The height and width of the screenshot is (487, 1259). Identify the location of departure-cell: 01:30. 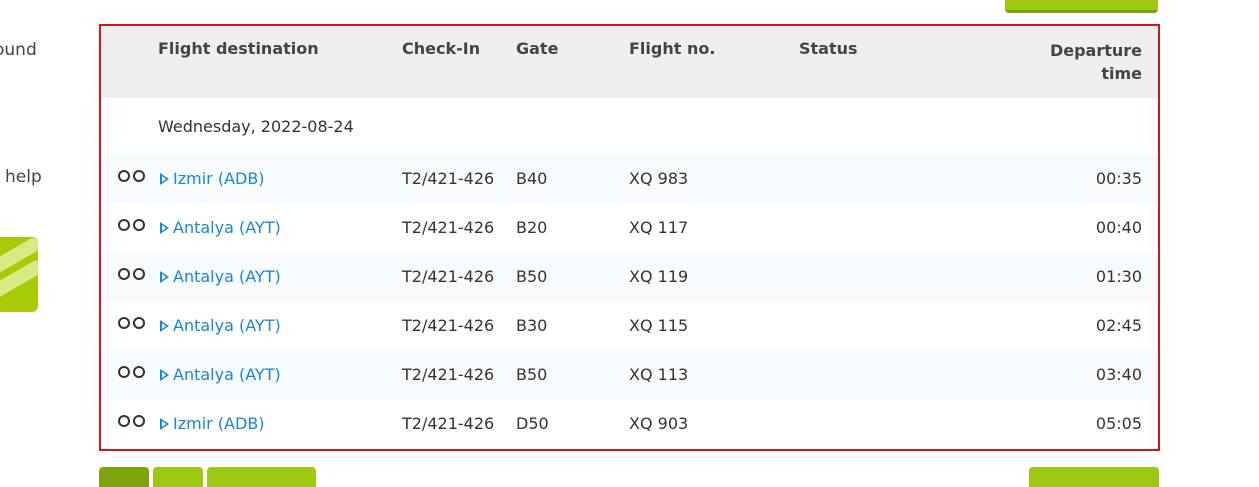
(1118, 276).